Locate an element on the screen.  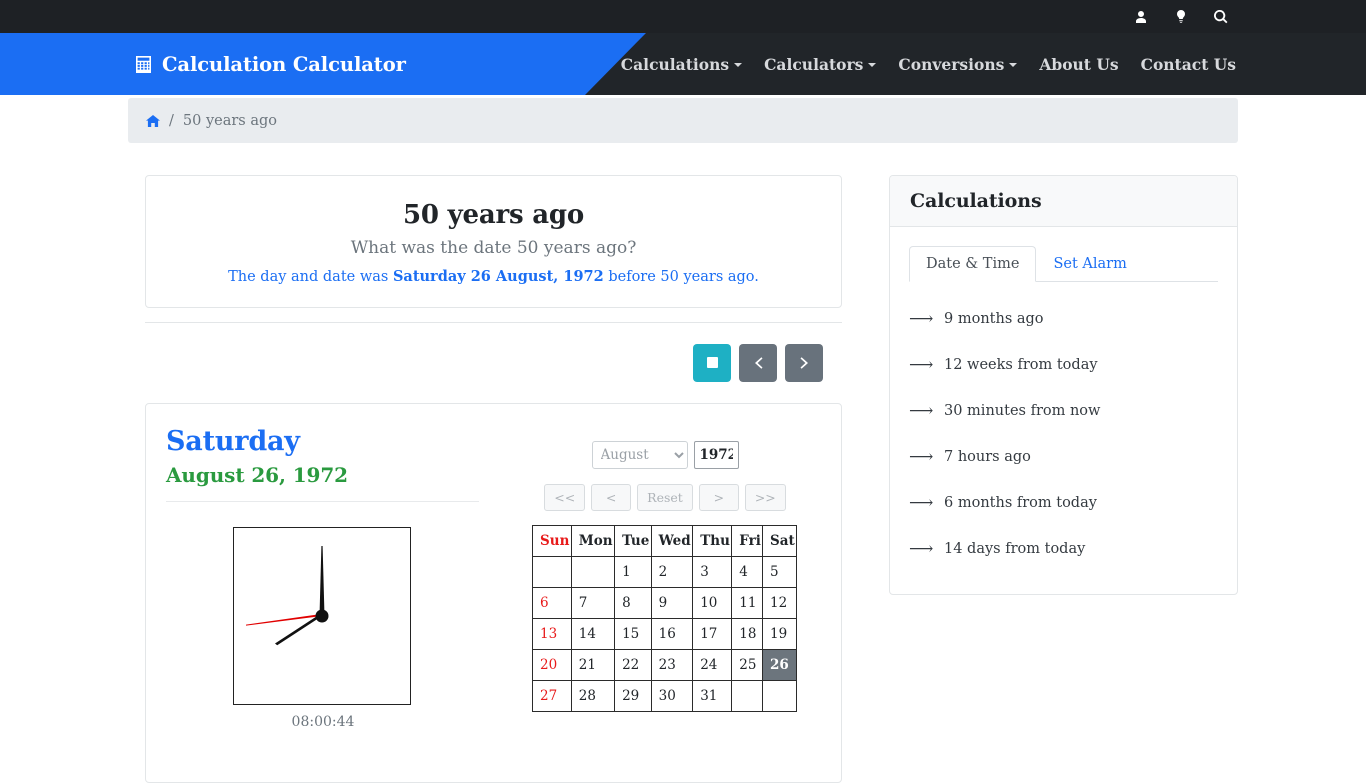
calendar-header-sun: Sun is located at coordinates (552, 541).